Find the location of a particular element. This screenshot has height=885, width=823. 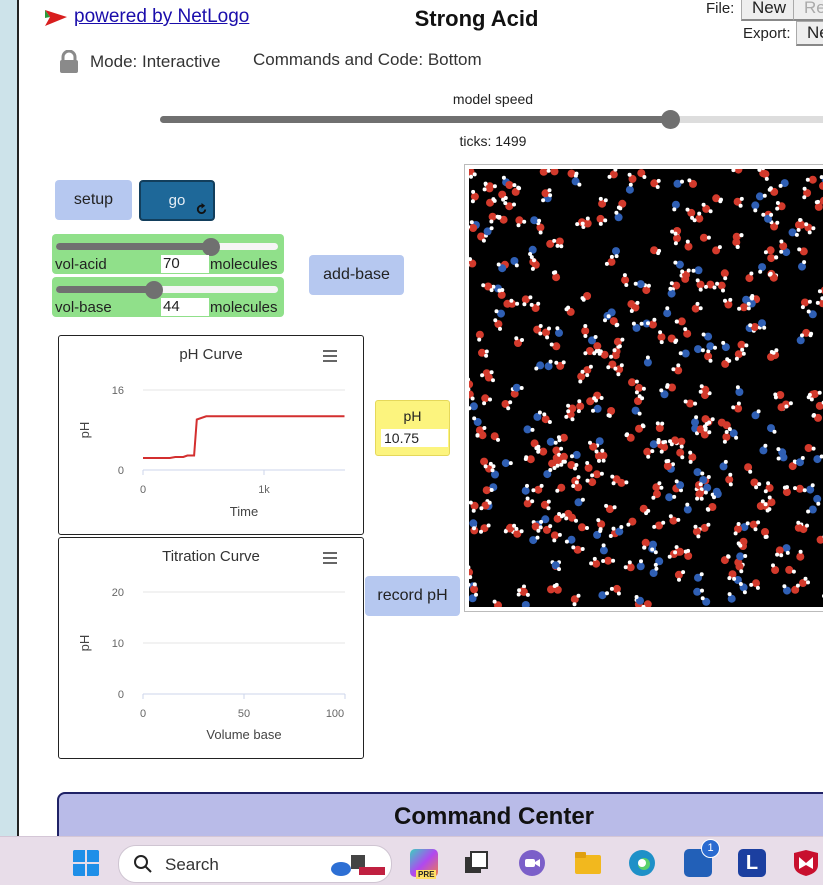

video-call-icon is located at coordinates (532, 863).